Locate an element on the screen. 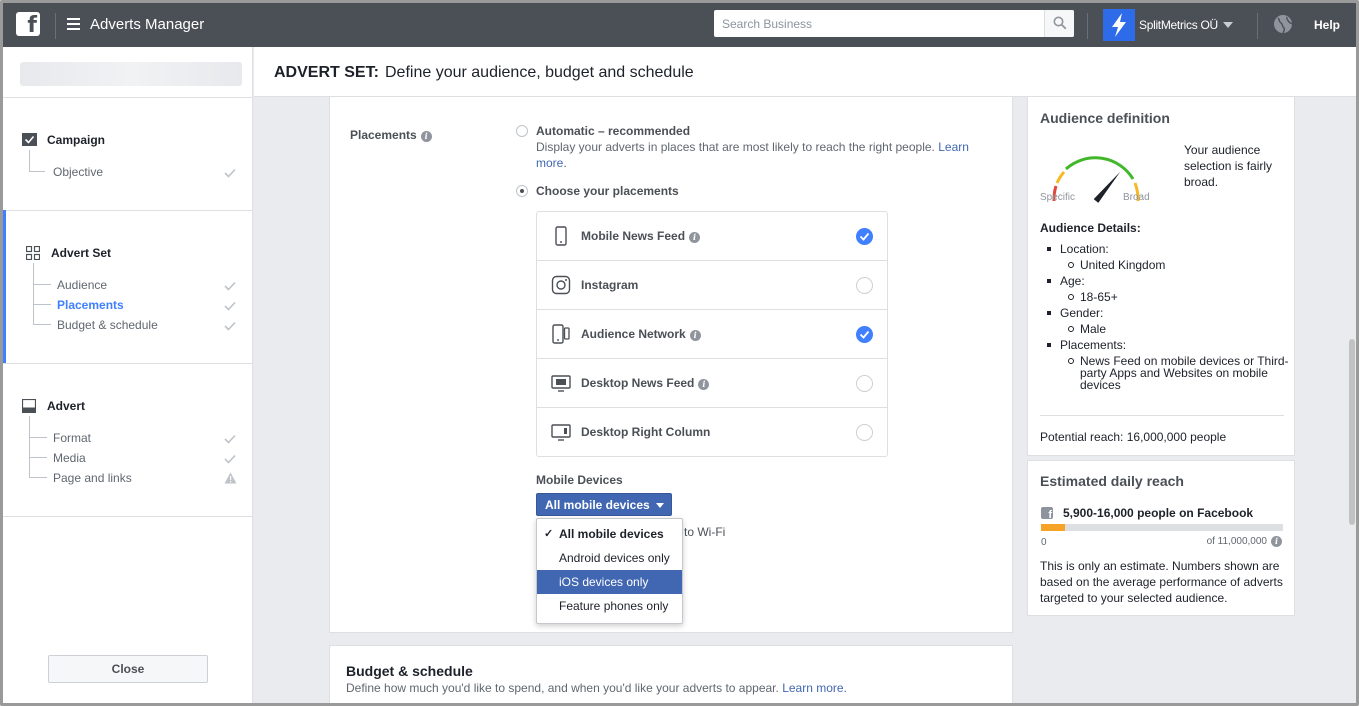  automatic-placements-radio is located at coordinates (522, 131).